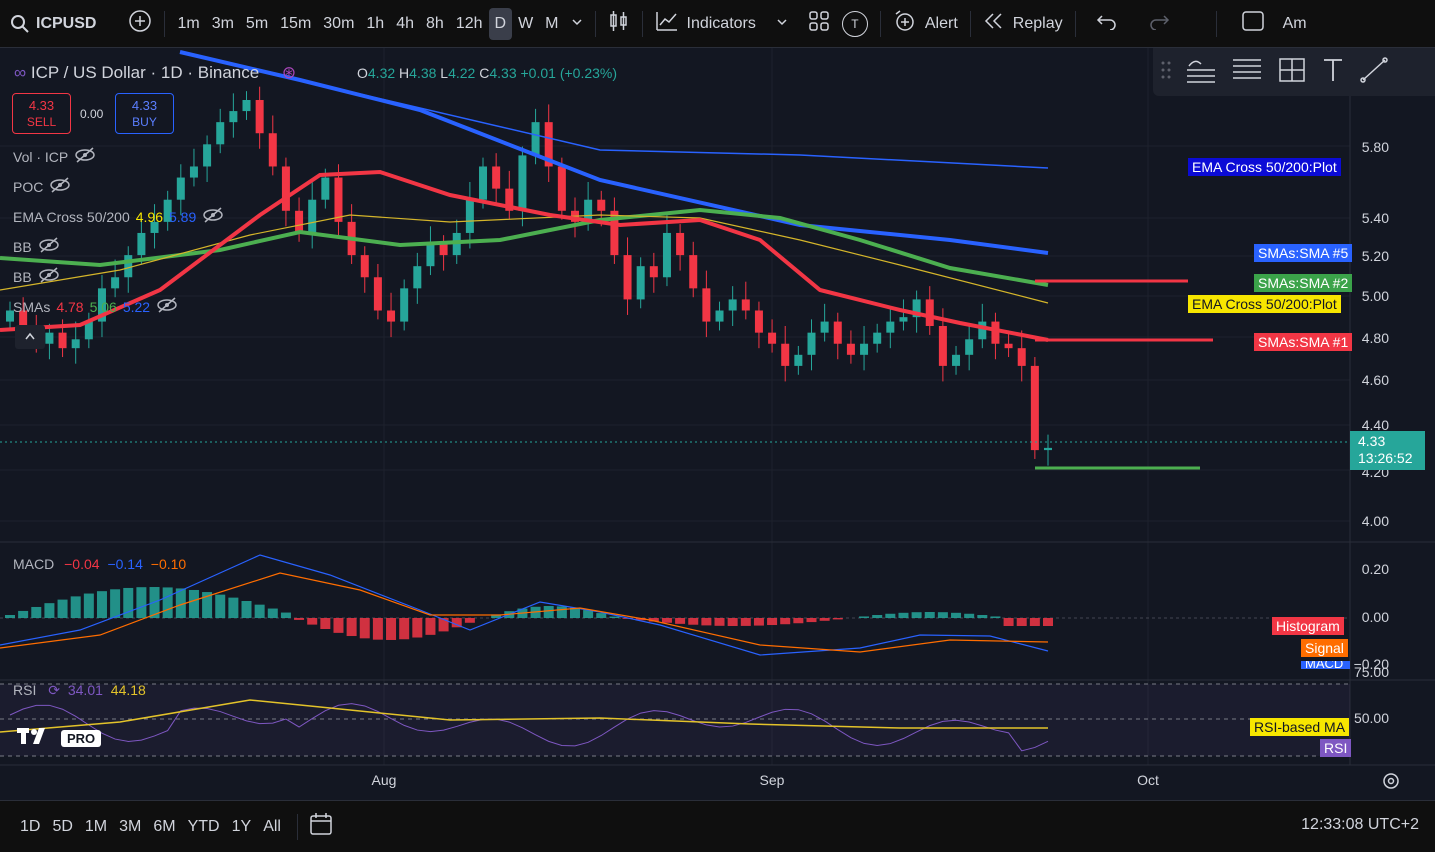  I want to click on rsi-value: 34.01, so click(85, 690).